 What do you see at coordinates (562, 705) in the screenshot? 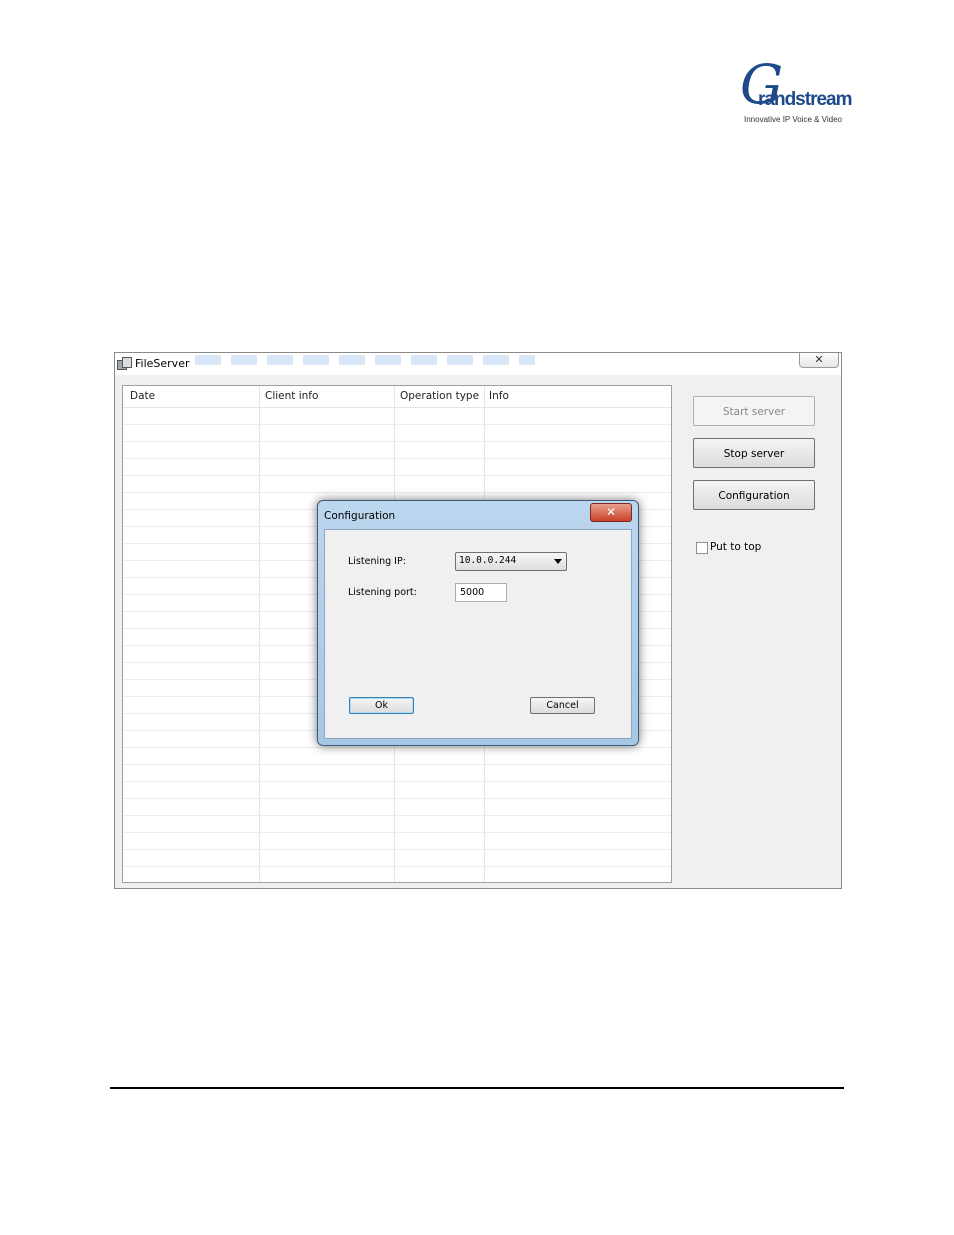
I see `cancel-button: Cancel` at bounding box center [562, 705].